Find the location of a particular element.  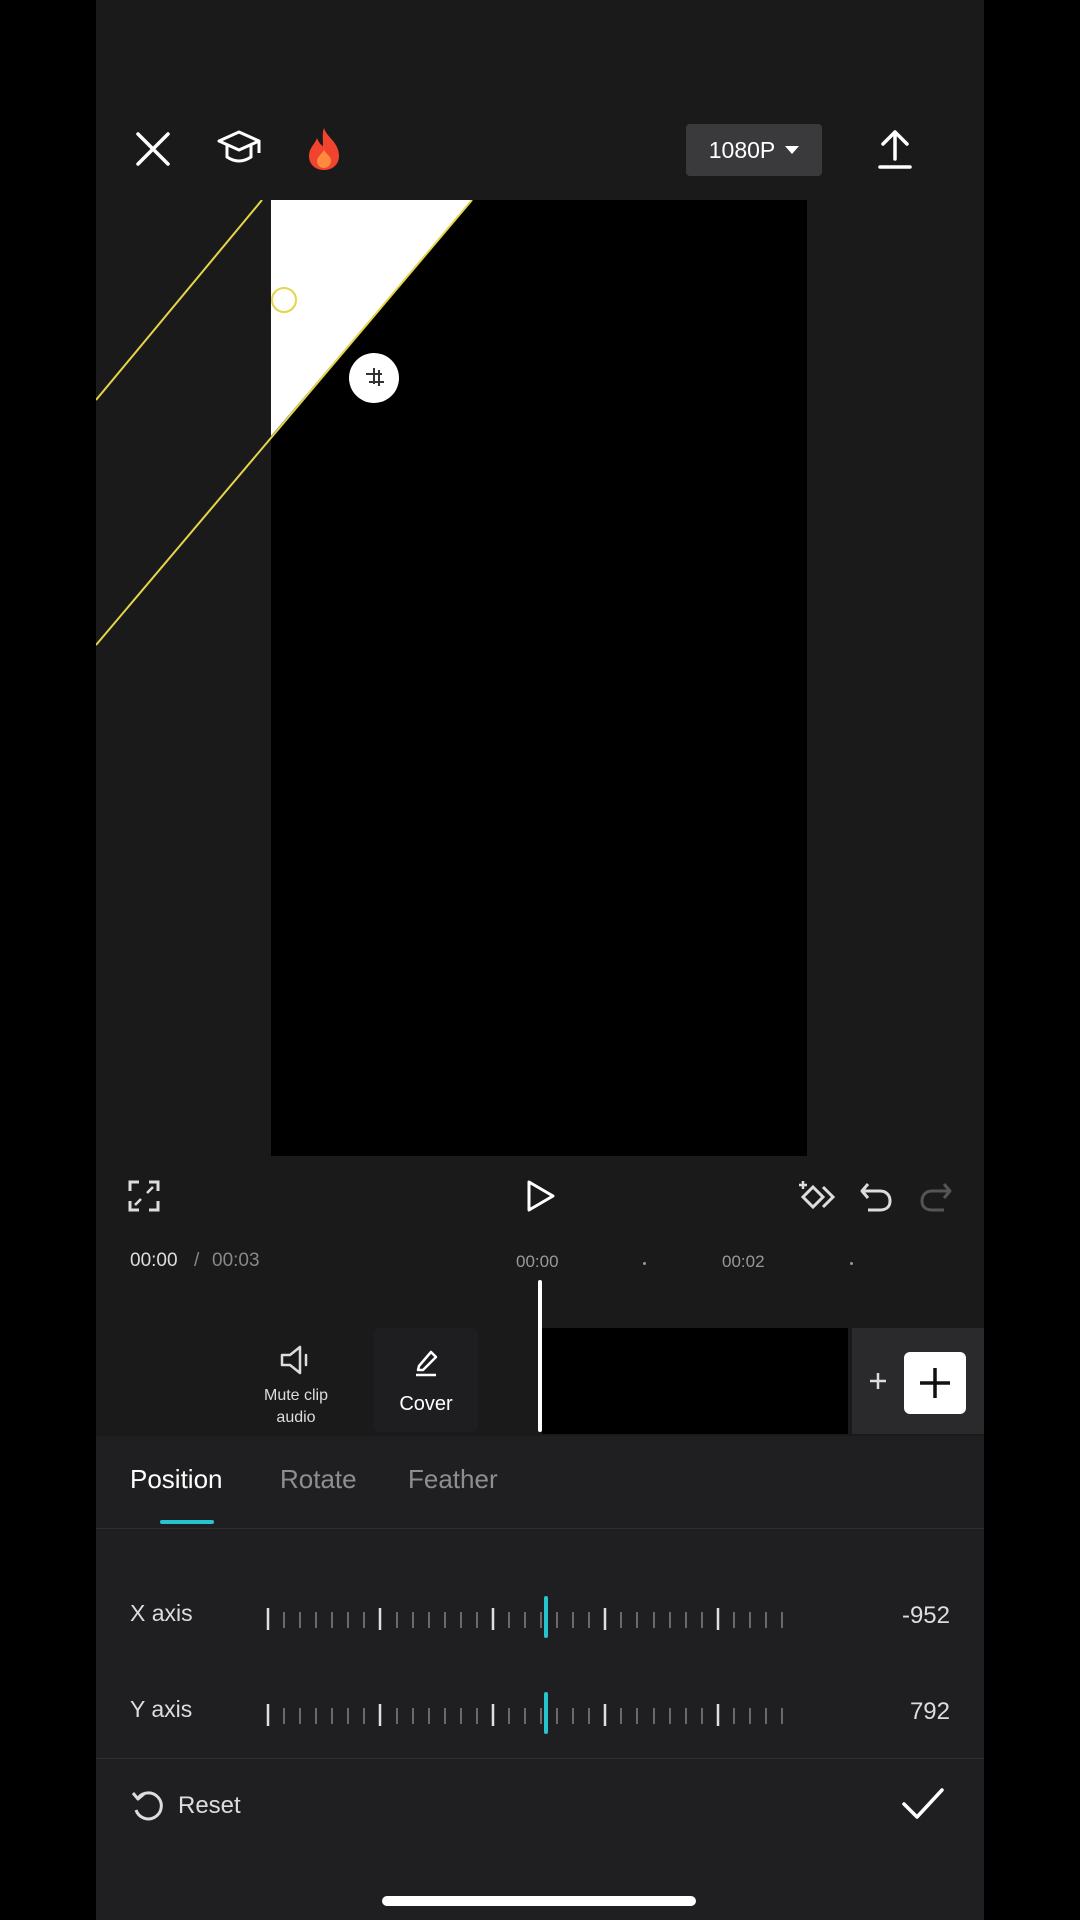

time-ruler: 00:00 / 00:03 00:00 00:02 is located at coordinates (540, 1260).